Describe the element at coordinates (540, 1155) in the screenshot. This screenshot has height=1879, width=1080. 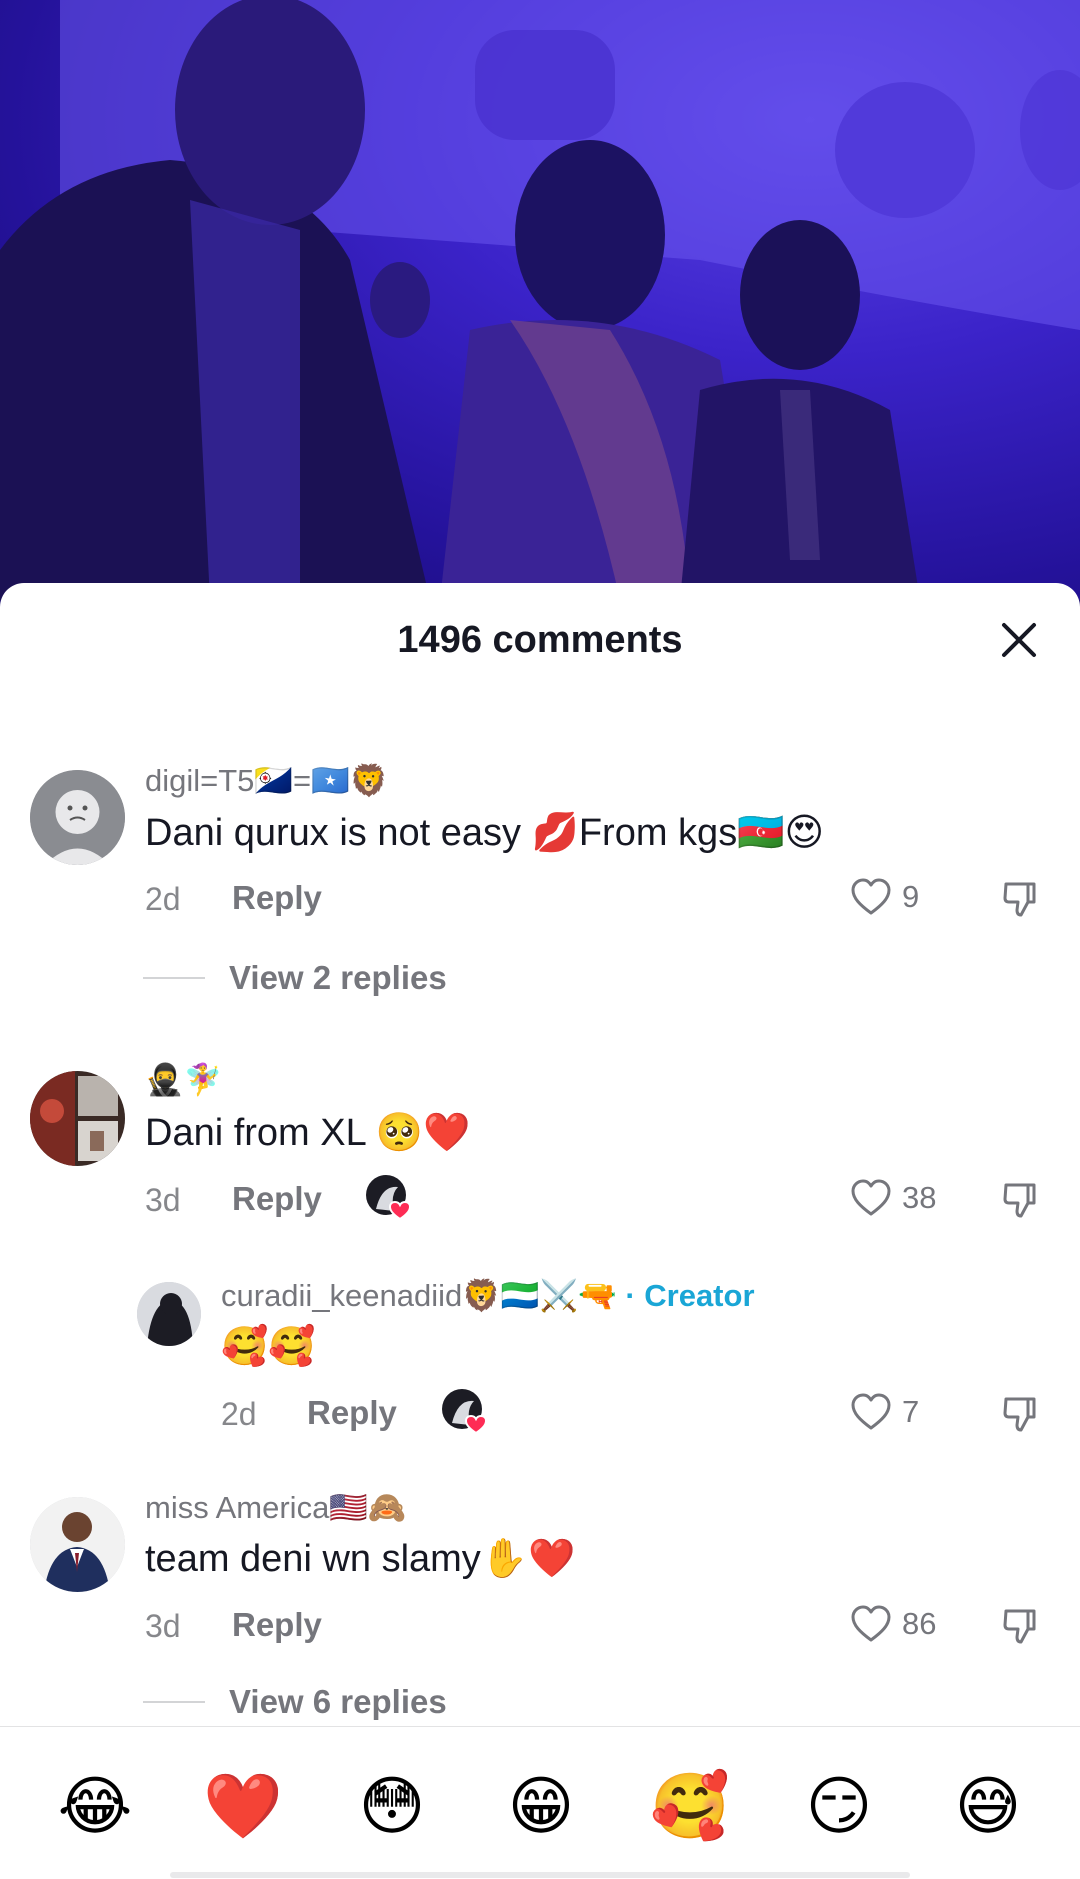
I see `comment-item: 🥷🧚‍♀️ Dani from XL 🥺❤️ 3d Reply 38` at that location.